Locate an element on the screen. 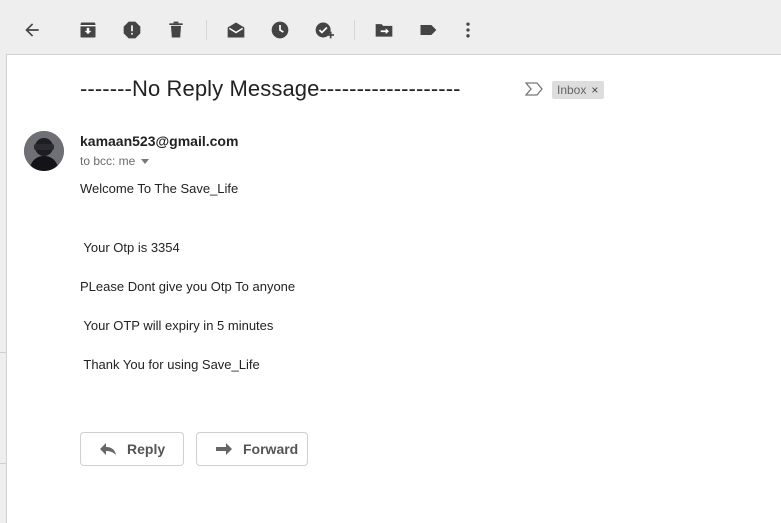  recipient-text: to bcc: me is located at coordinates (108, 161).